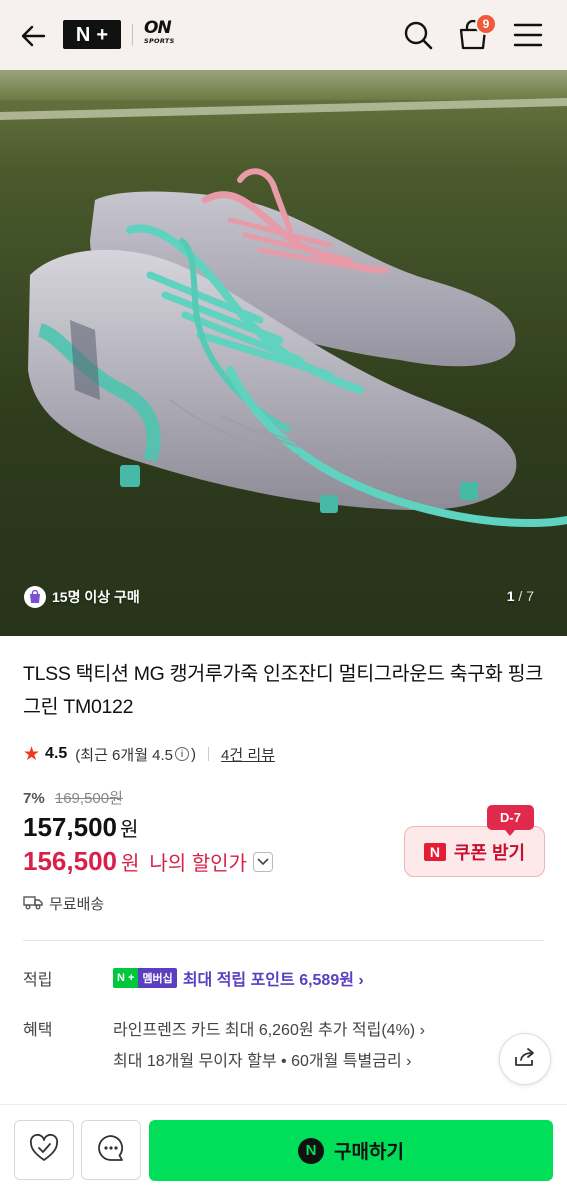 This screenshot has width=567, height=1200. I want to click on max-points-link: 최대 적립 포인트 6,589원 ›, so click(273, 978).